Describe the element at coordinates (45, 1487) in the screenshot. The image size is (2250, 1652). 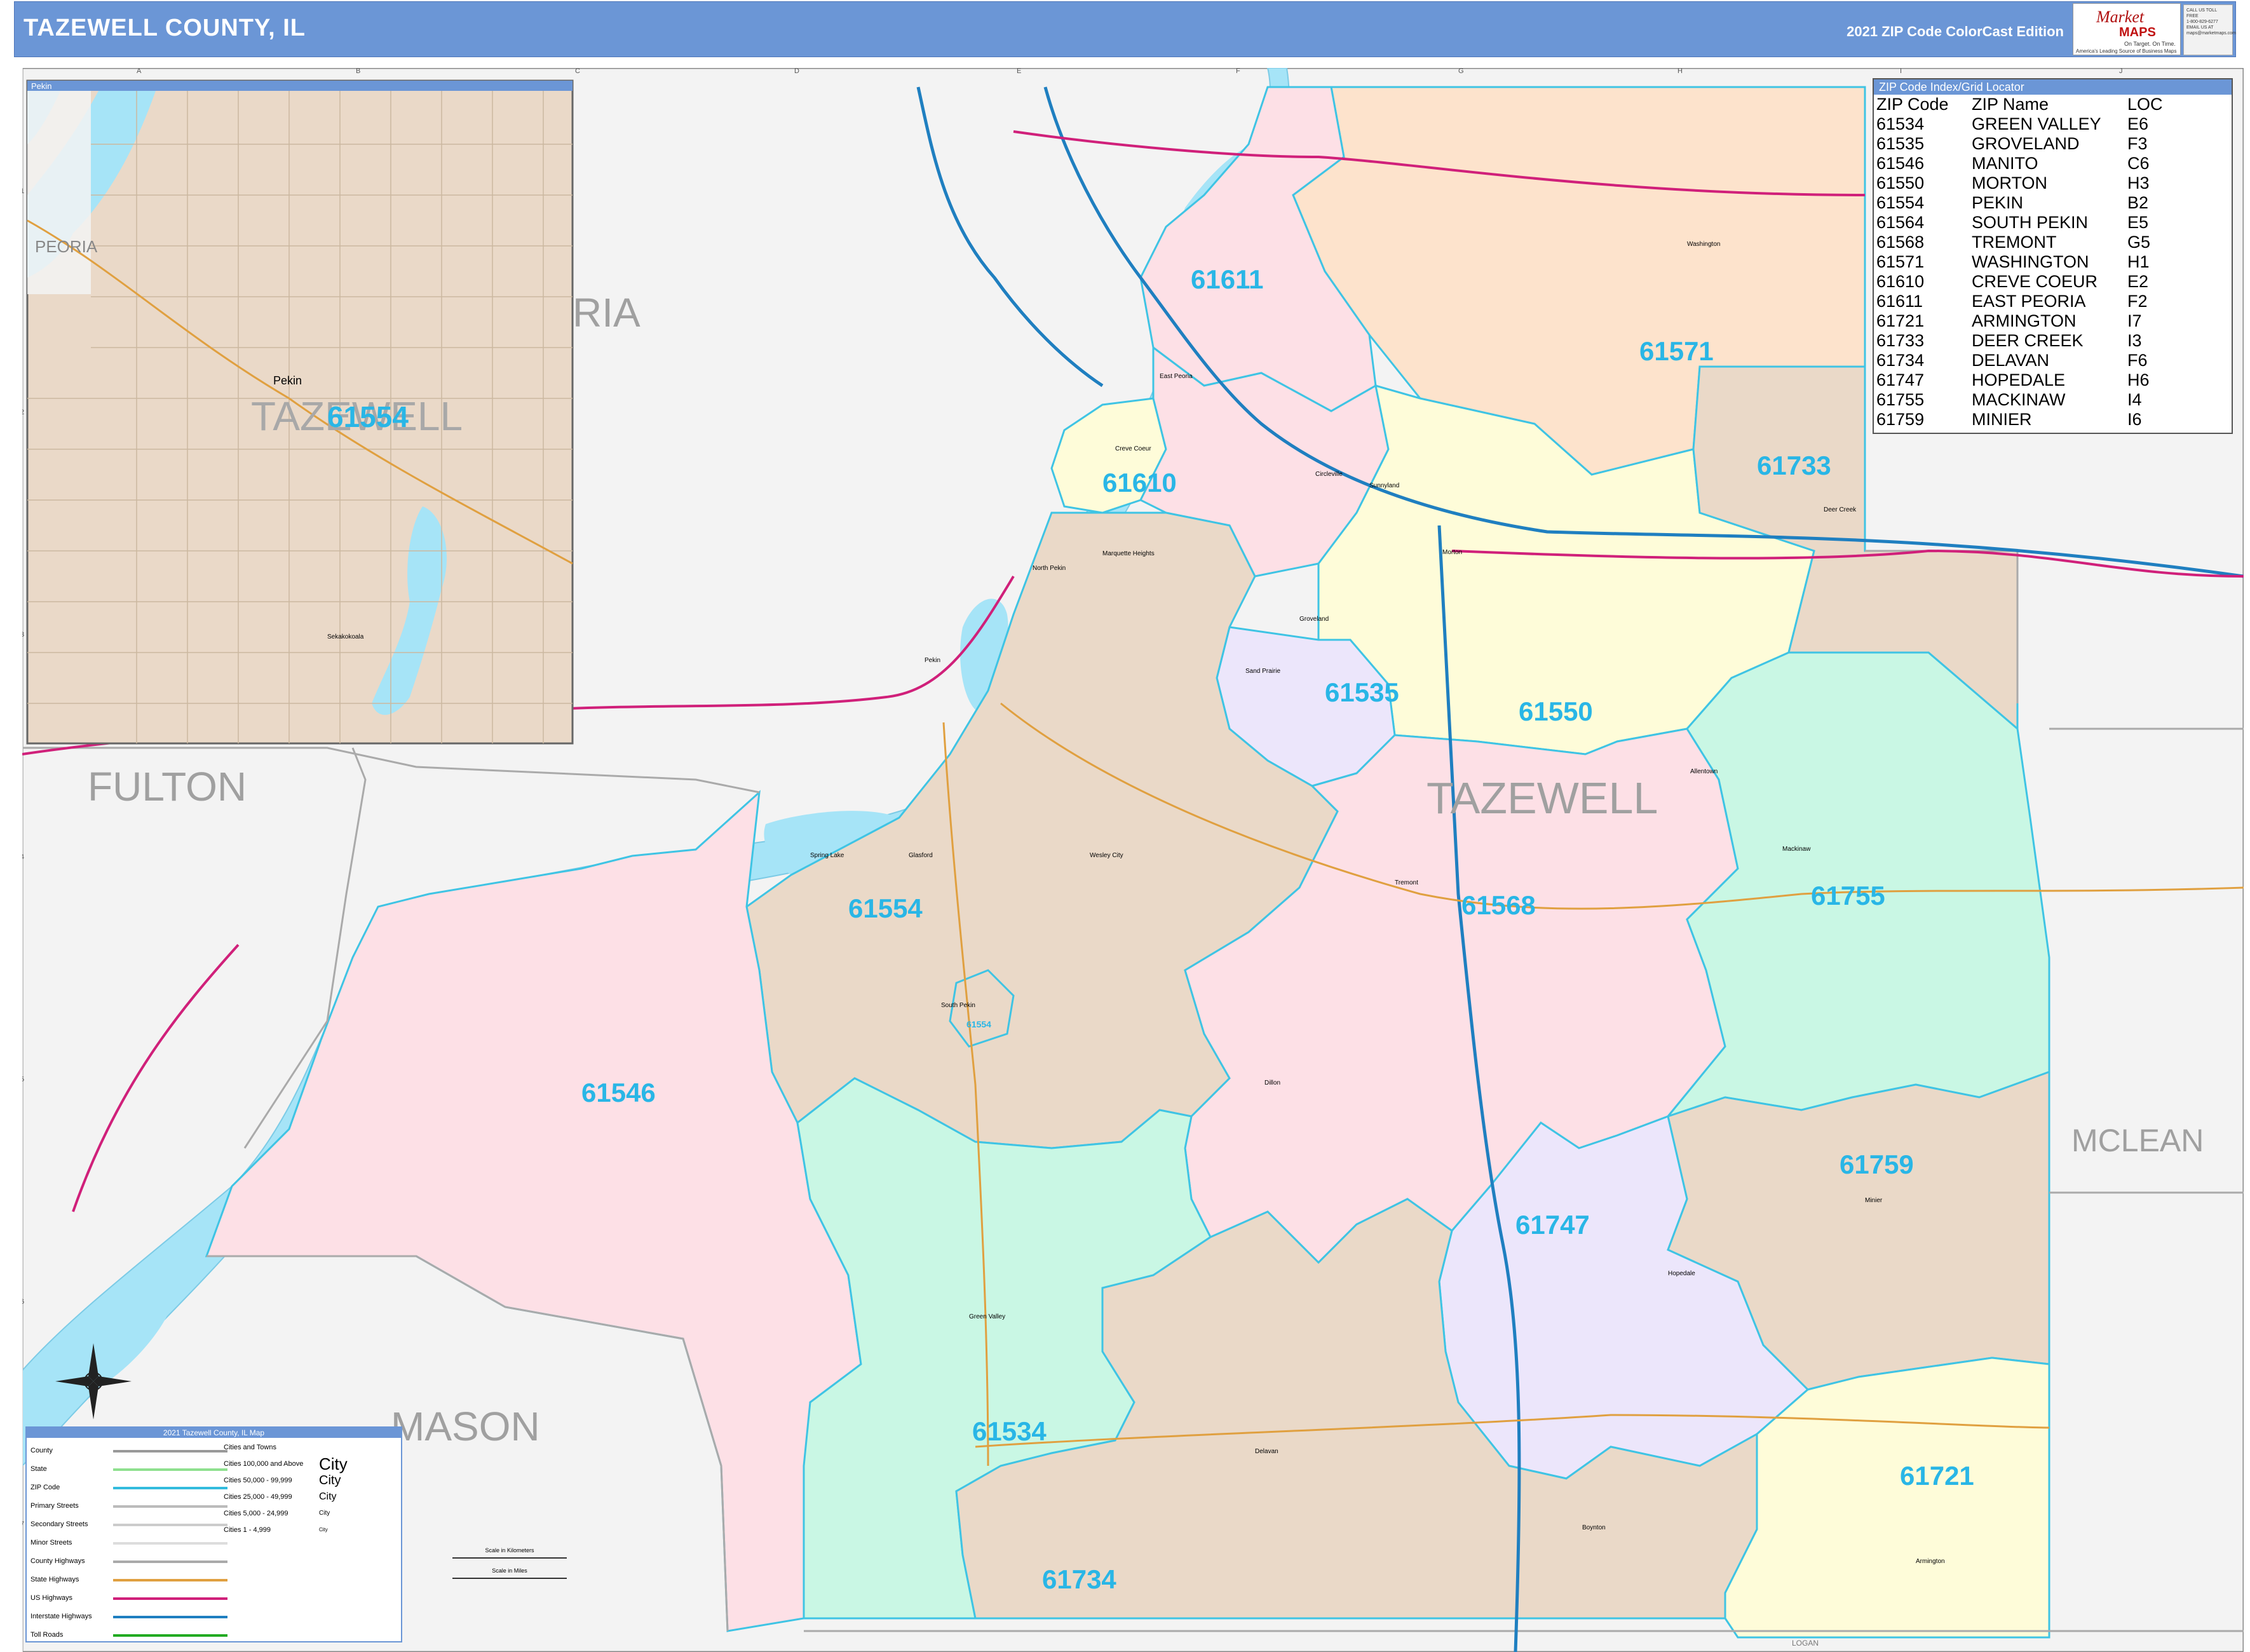
I see `legend-item-label: ZIP Code` at that location.